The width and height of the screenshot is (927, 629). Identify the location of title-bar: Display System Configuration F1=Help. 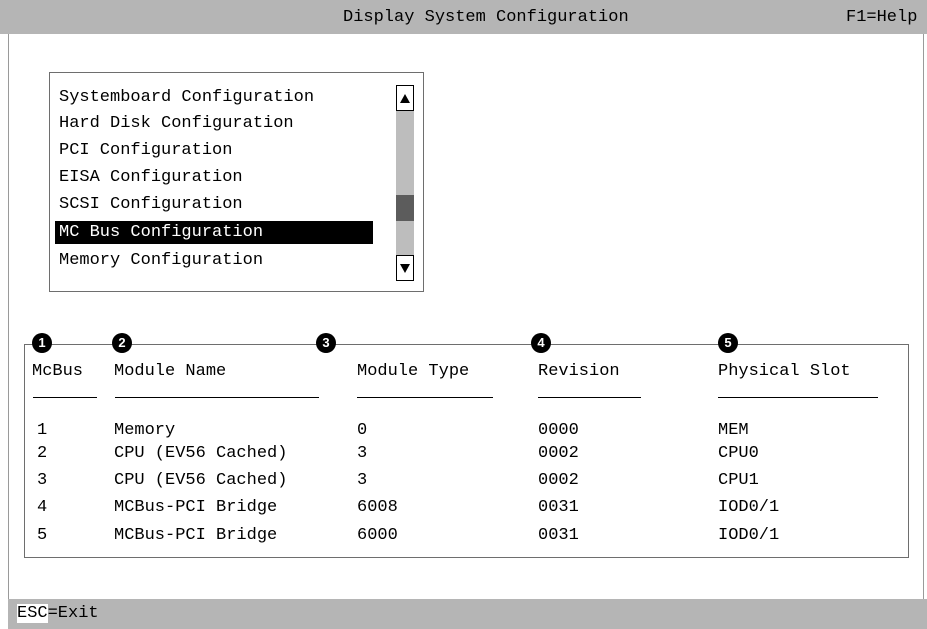
(463, 17).